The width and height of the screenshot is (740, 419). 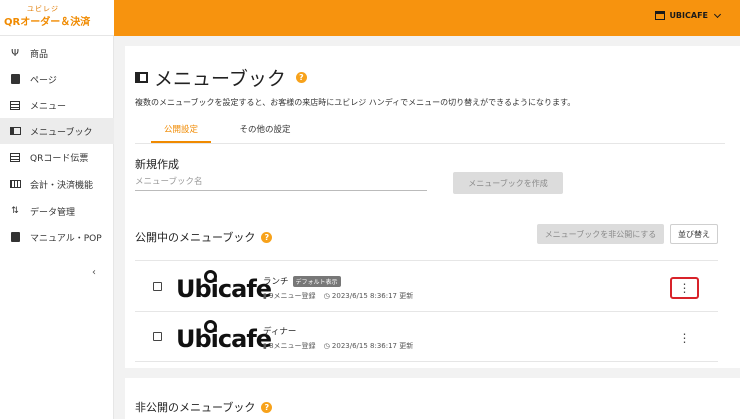 What do you see at coordinates (15, 211) in the screenshot?
I see `sort-arrows-icon: ⇅` at bounding box center [15, 211].